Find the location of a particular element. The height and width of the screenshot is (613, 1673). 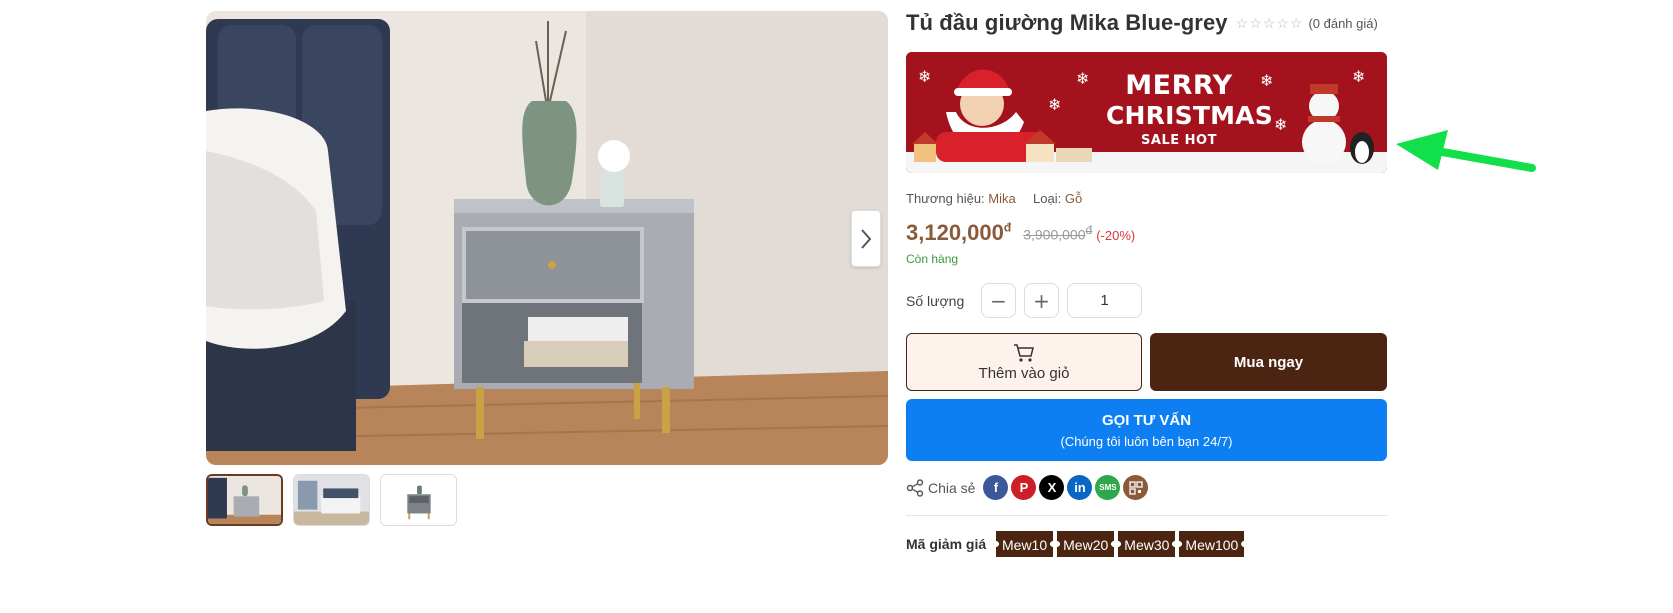

rating-stars: ☆ ☆ ☆ ☆ ☆ is located at coordinates (1269, 23).